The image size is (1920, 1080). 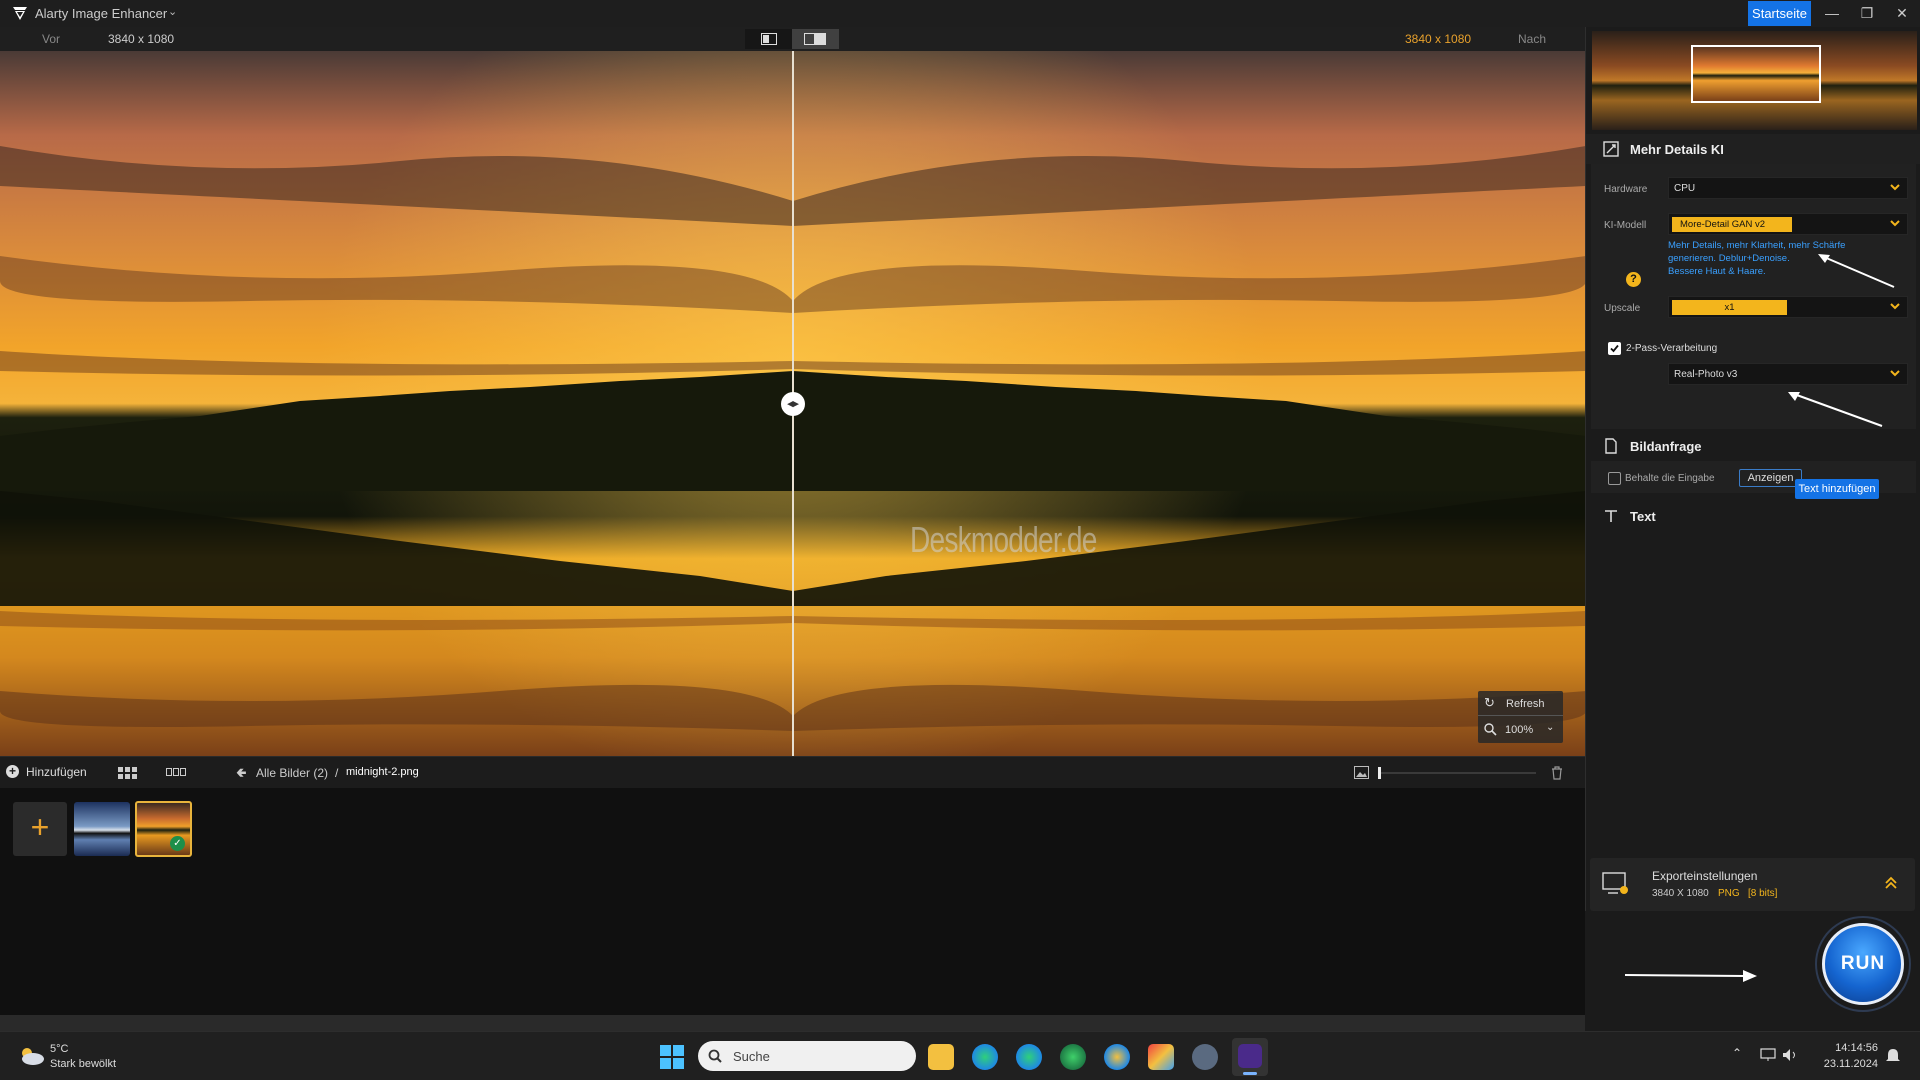 I want to click on navigator-thumbnail, so click(x=1754, y=80).